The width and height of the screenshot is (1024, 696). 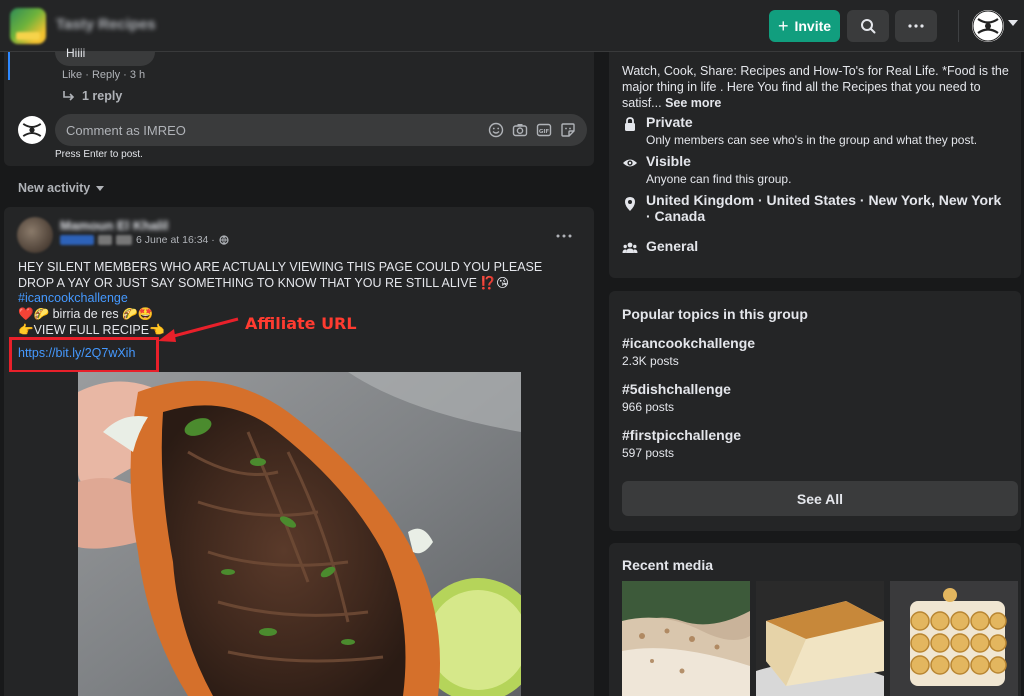 What do you see at coordinates (783, 26) in the screenshot?
I see `plus-icon: +` at bounding box center [783, 26].